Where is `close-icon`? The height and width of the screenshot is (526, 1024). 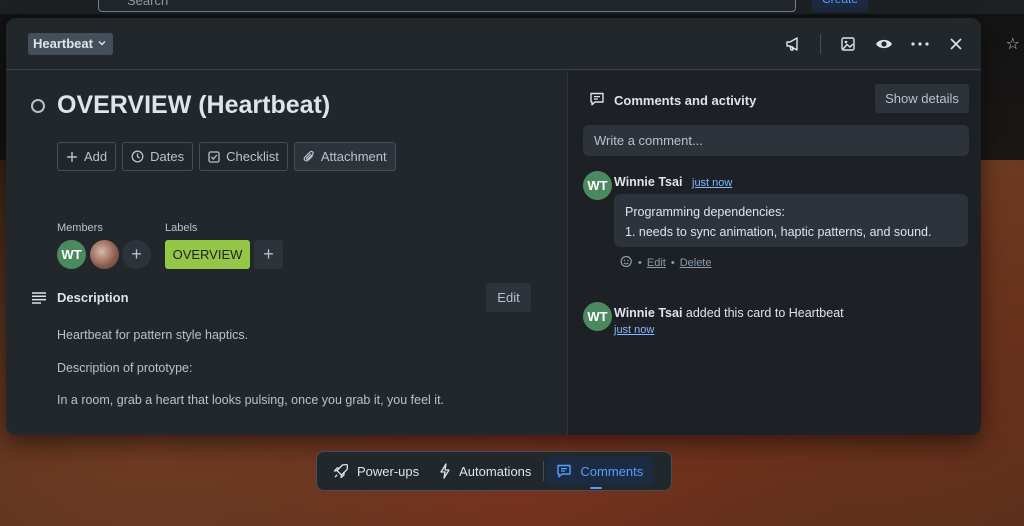
close-icon is located at coordinates (956, 44).